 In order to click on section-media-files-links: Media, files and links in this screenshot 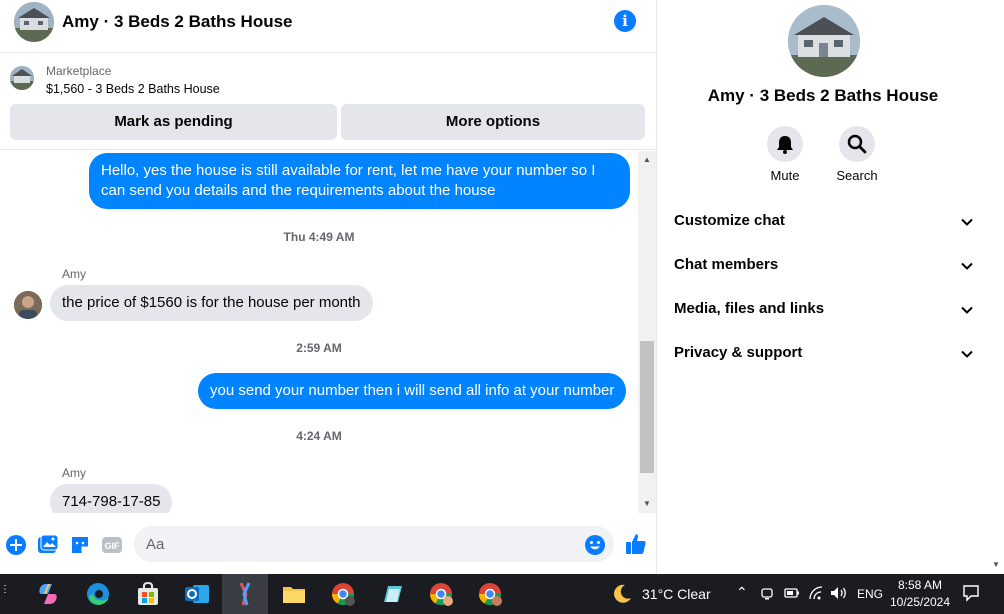, I will do `click(824, 311)`.